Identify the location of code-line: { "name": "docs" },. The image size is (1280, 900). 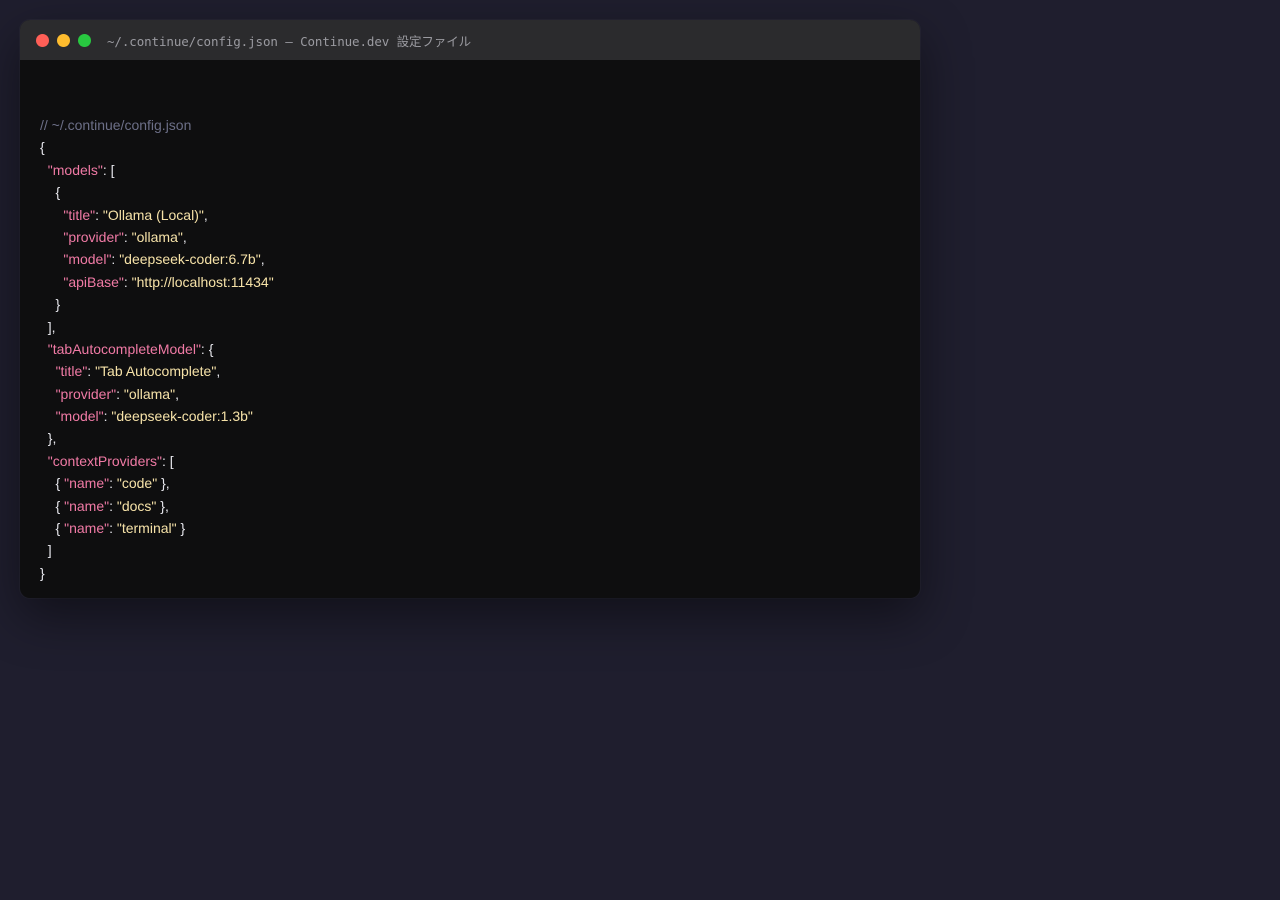
(157, 506).